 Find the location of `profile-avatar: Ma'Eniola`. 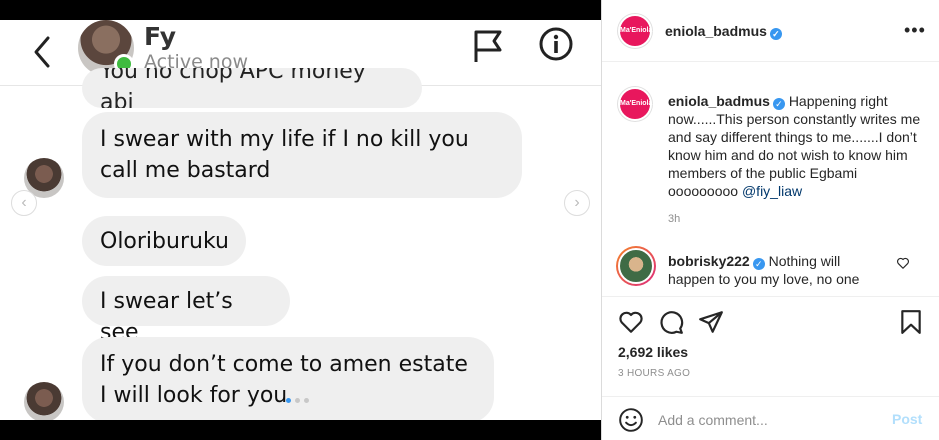

profile-avatar: Ma'Eniola is located at coordinates (635, 31).